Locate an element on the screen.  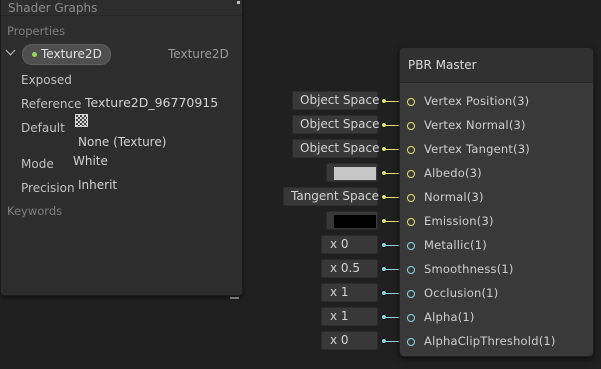
precision-label: Precision is located at coordinates (48, 188).